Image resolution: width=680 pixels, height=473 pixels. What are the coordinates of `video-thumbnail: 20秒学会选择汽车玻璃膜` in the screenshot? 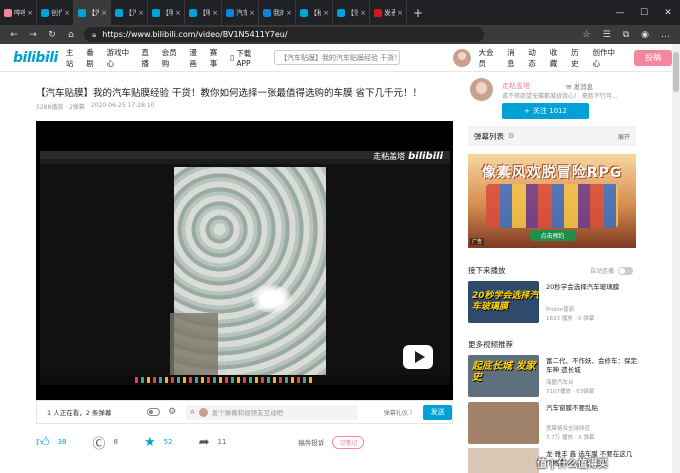 It's located at (503, 302).